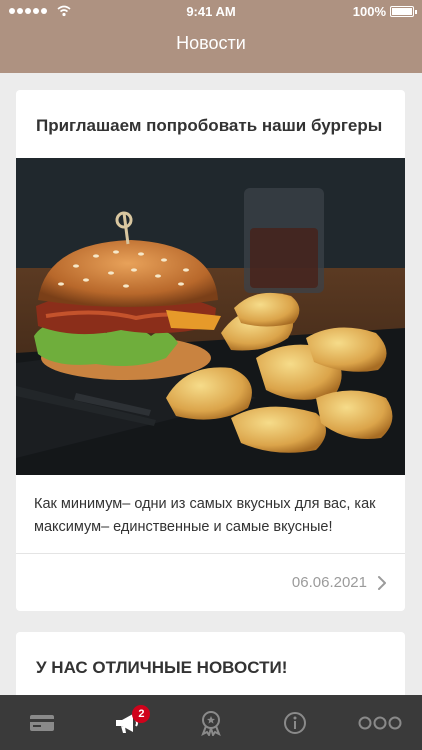 The height and width of the screenshot is (750, 422). I want to click on battery-percent: 100%, so click(369, 11).